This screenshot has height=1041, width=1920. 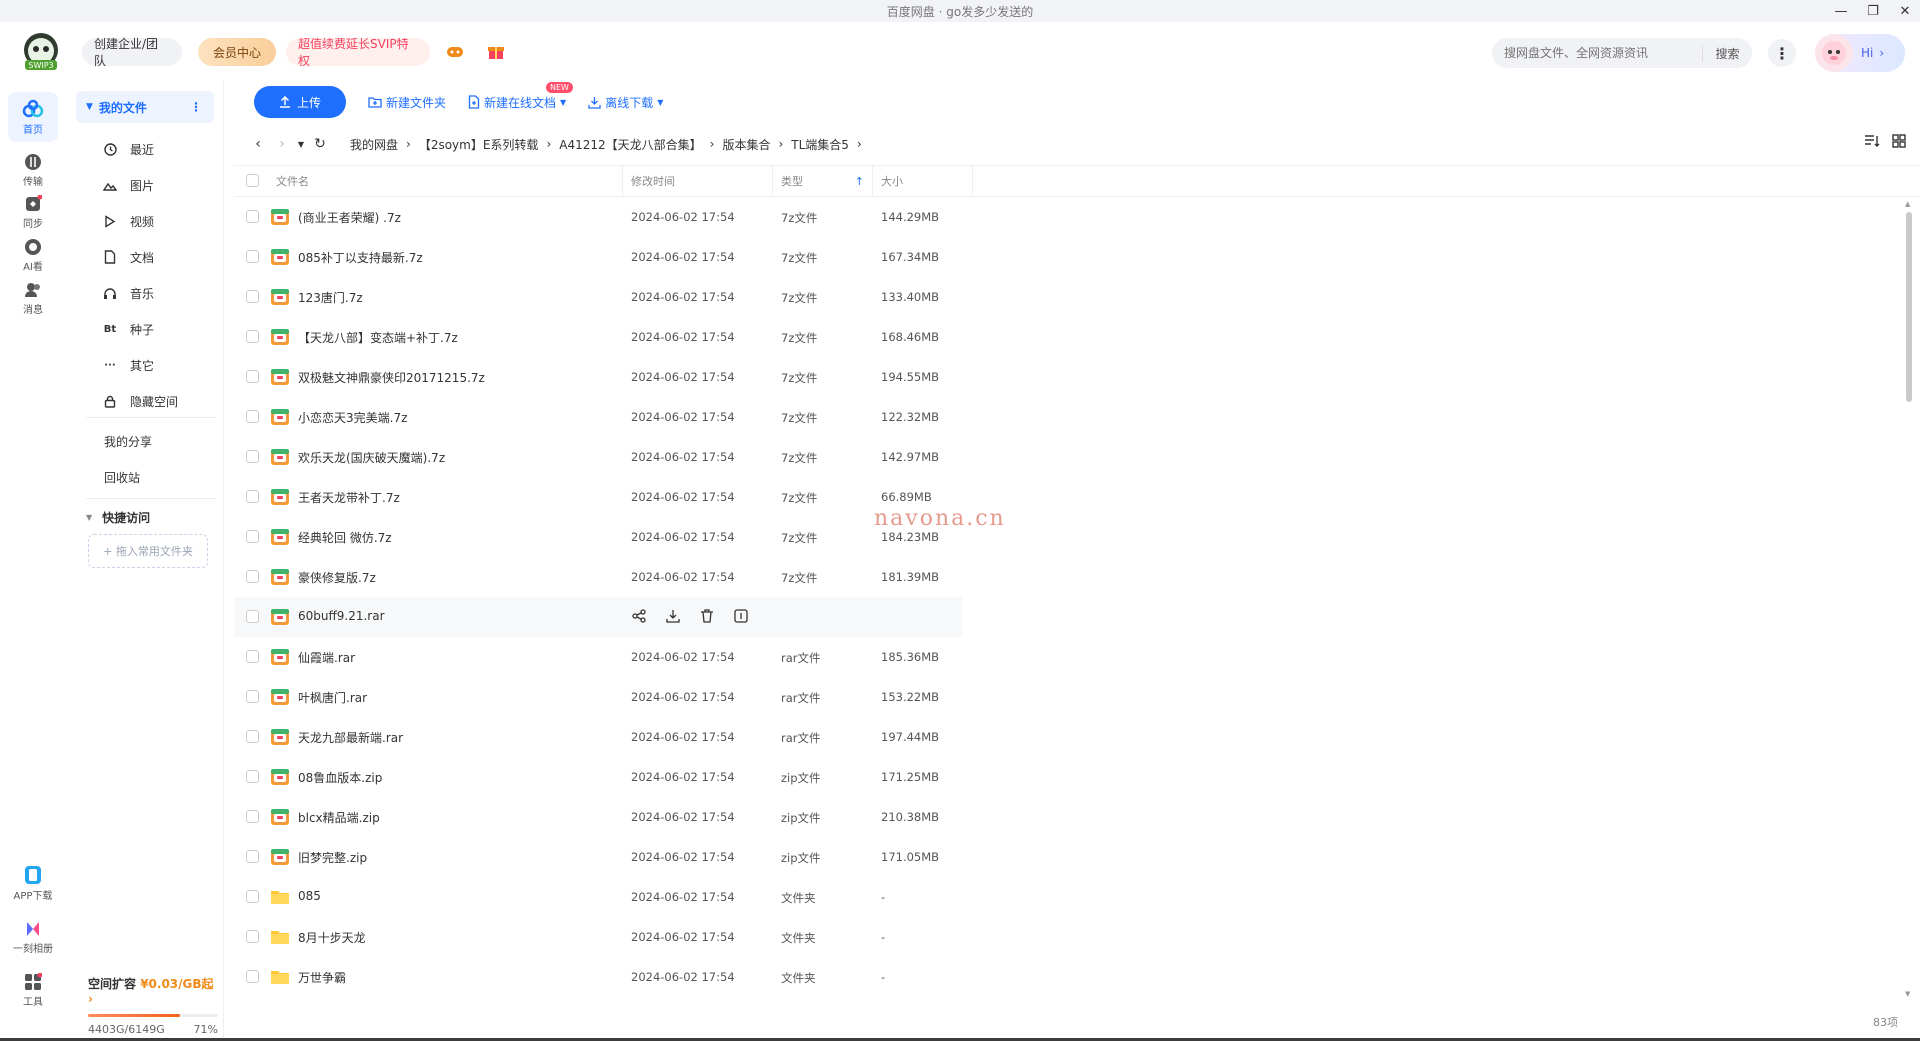 What do you see at coordinates (332, 937) in the screenshot?
I see `file-name: 8月十步天龙` at bounding box center [332, 937].